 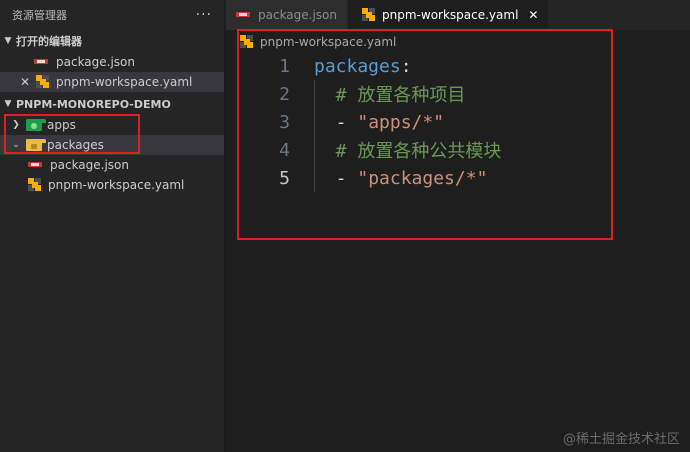 What do you see at coordinates (36, 145) in the screenshot?
I see `folder-yellow-icon` at bounding box center [36, 145].